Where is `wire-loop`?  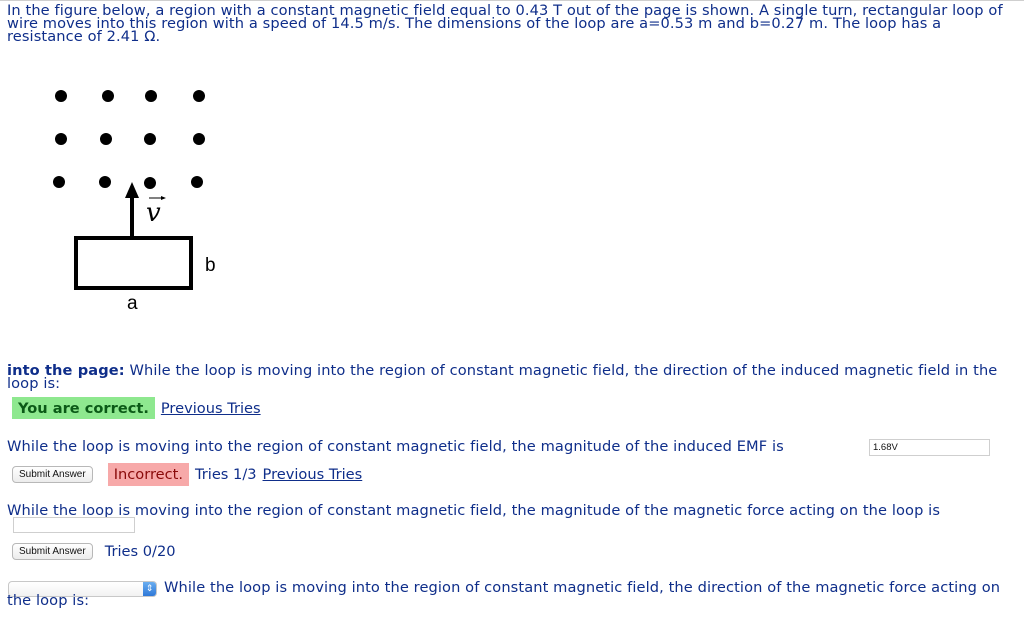 wire-loop is located at coordinates (133, 263).